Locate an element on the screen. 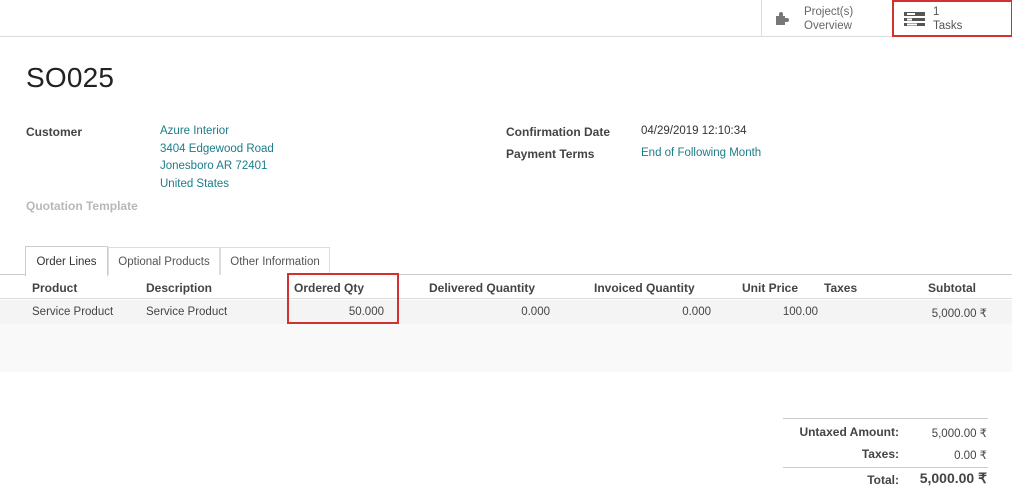 Image resolution: width=1012 pixels, height=496 pixels. col-description: Description is located at coordinates (179, 288).